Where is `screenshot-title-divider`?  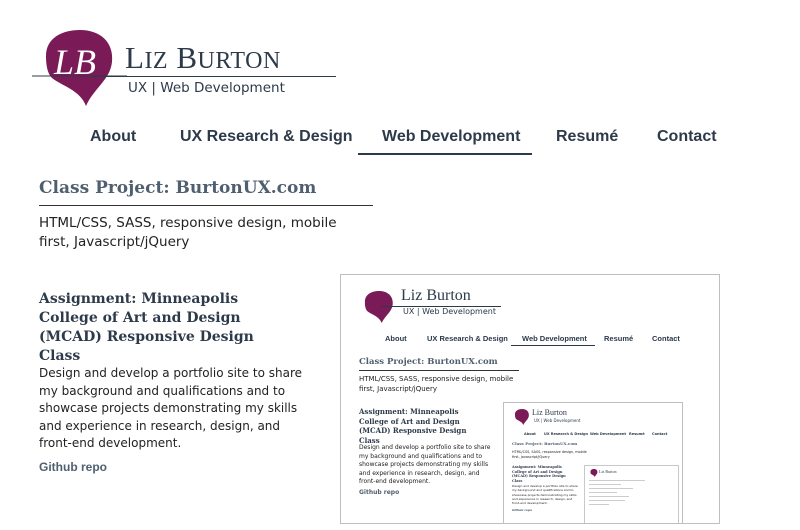
screenshot-title-divider is located at coordinates (439, 370).